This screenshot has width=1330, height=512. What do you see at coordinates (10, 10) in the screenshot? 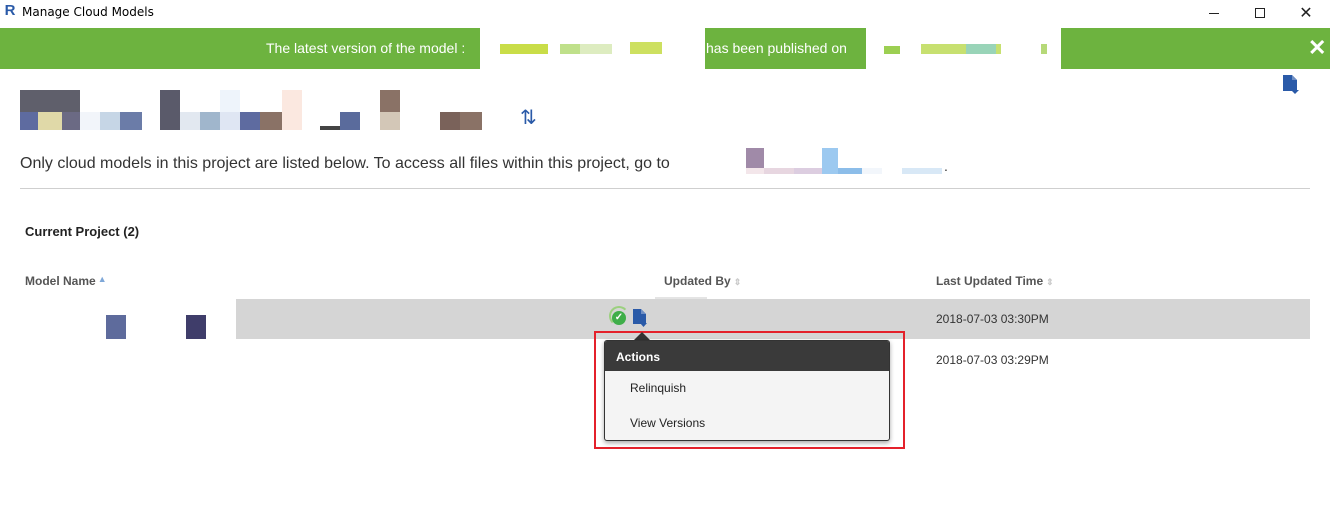
I see `revit-app-icon: R` at bounding box center [10, 10].